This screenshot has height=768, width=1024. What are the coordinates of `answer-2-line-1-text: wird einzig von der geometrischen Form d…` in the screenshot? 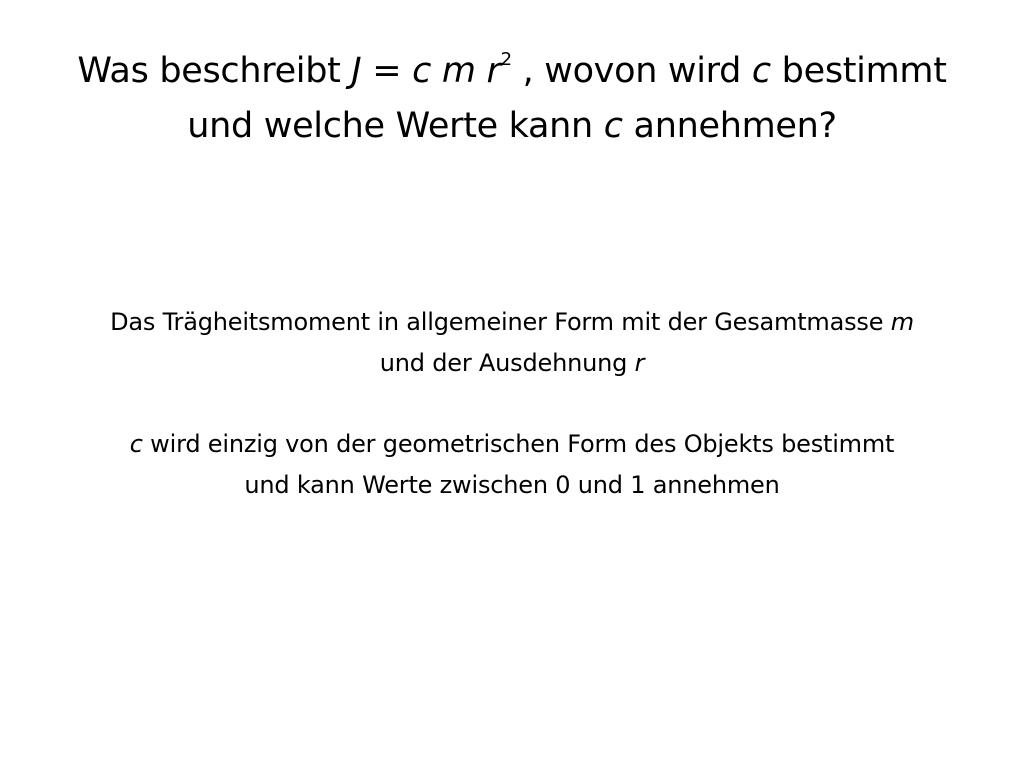 It's located at (518, 444).